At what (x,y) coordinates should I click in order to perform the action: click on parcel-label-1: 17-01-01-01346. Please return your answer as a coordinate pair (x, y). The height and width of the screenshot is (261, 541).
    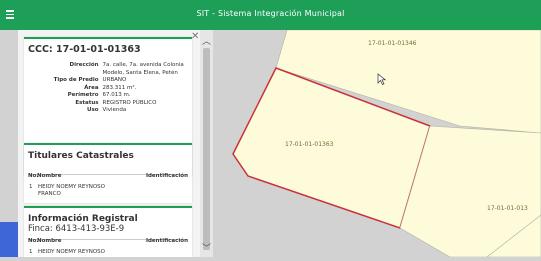
    Looking at the image, I should click on (392, 43).